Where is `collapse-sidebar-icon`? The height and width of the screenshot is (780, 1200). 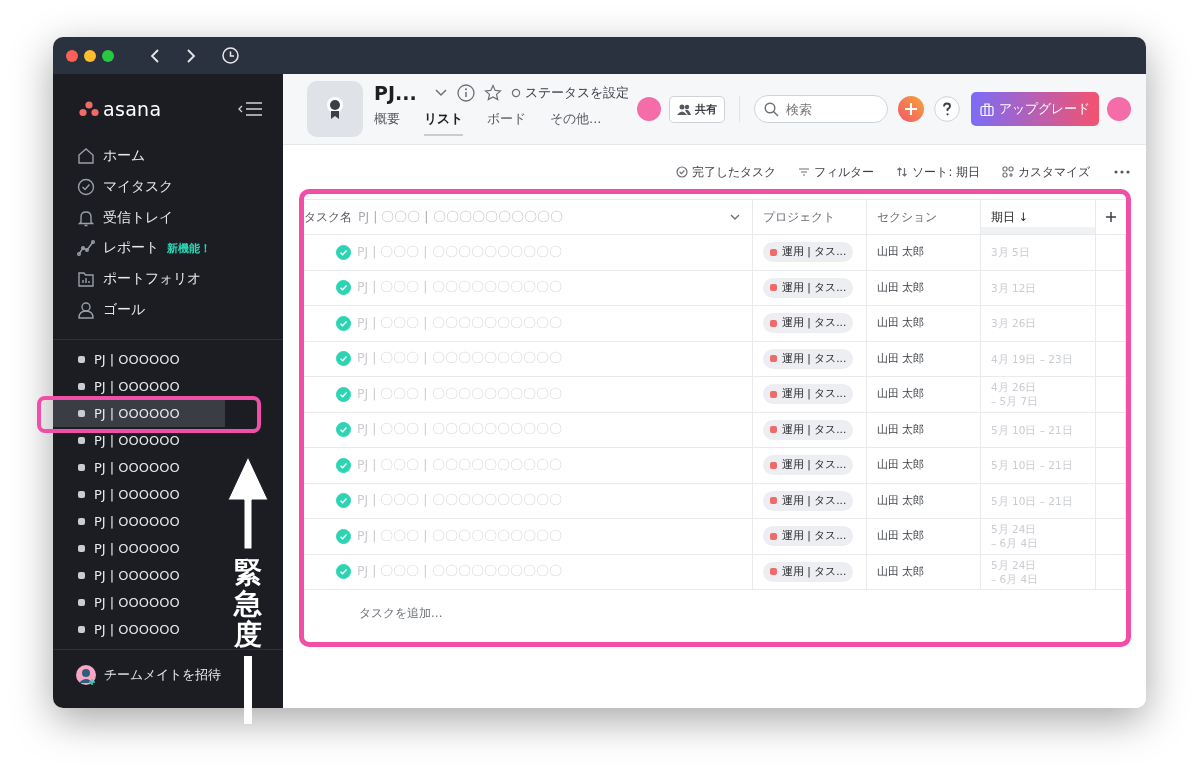 collapse-sidebar-icon is located at coordinates (250, 109).